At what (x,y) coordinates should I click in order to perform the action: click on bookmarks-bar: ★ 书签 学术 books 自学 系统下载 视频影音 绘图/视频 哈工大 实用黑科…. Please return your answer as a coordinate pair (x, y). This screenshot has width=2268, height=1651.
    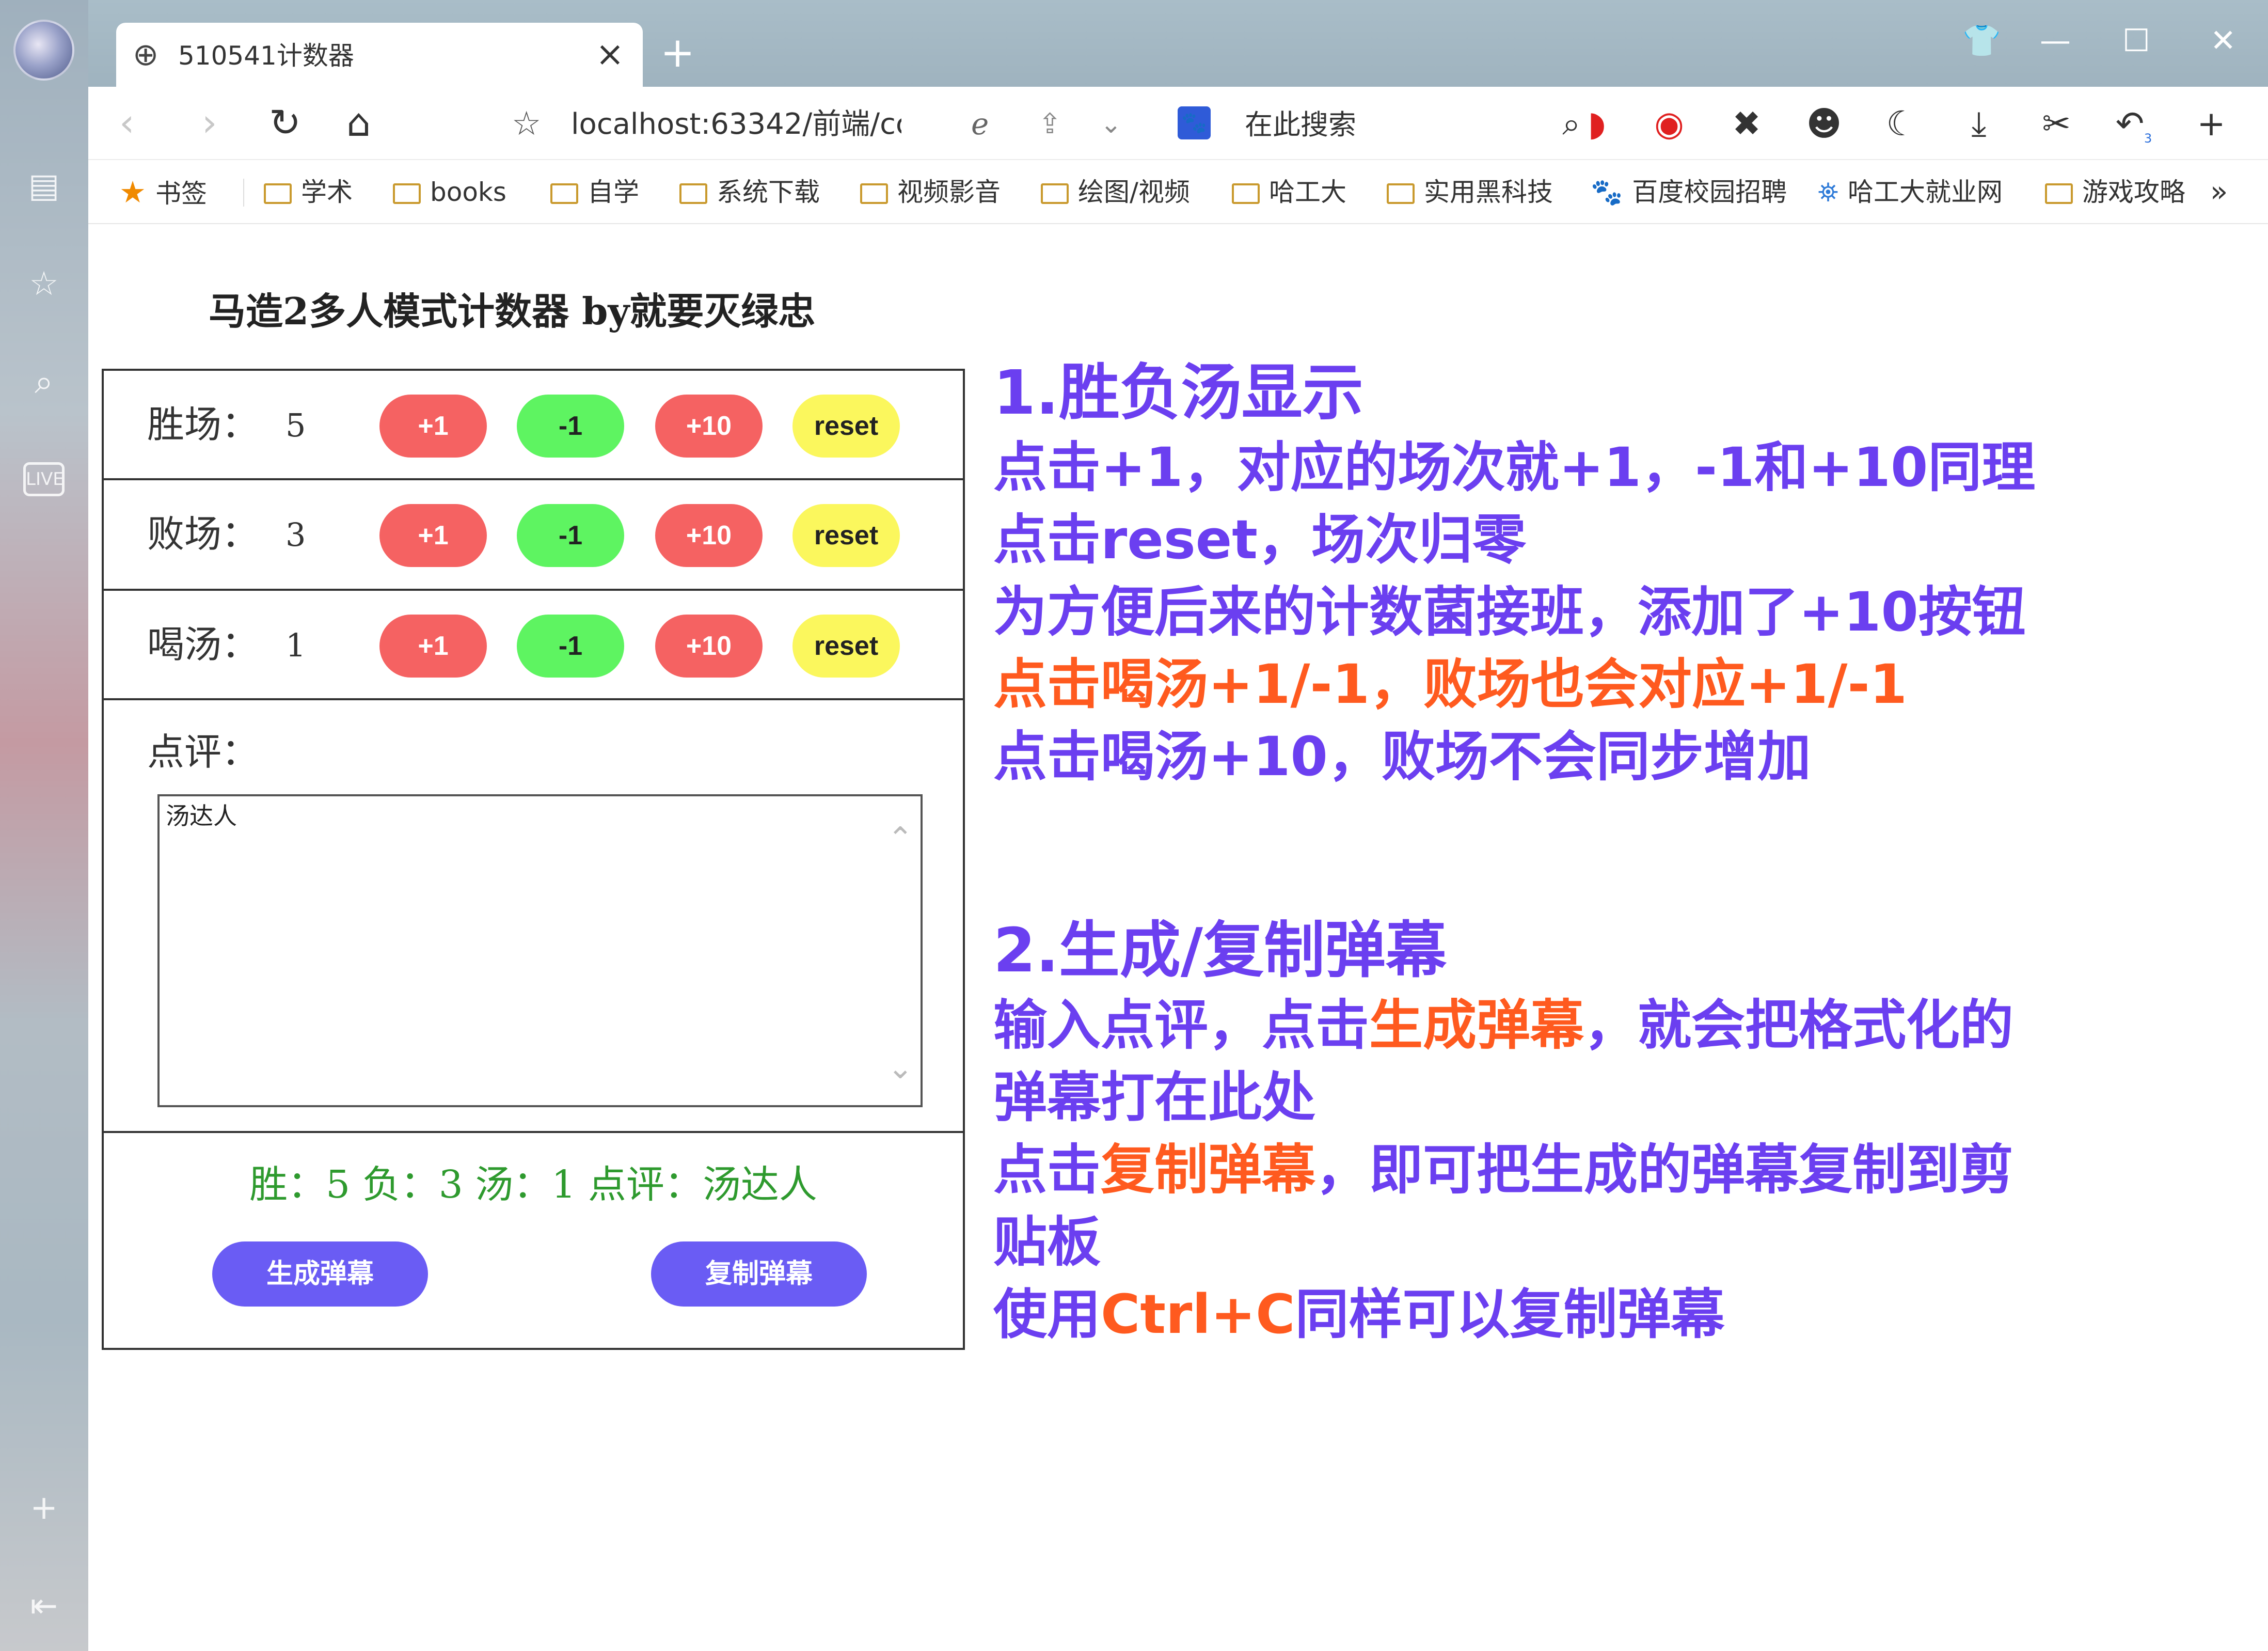
    Looking at the image, I should click on (1178, 192).